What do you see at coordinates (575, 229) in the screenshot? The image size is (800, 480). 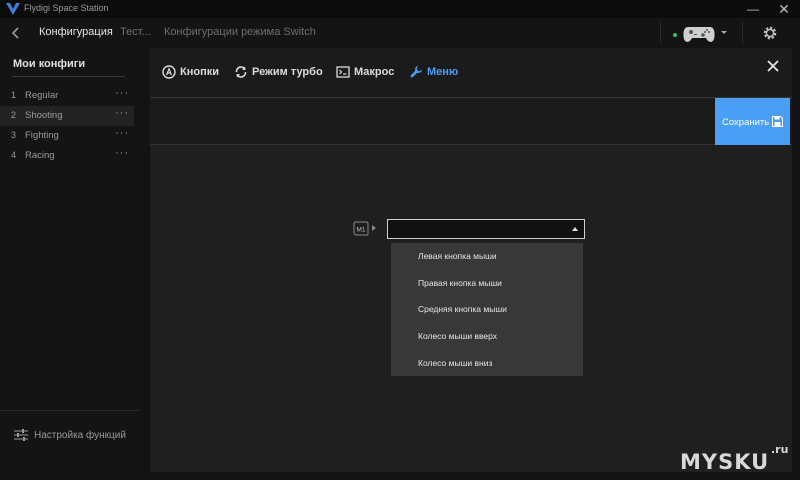 I see `caret-up-icon` at bounding box center [575, 229].